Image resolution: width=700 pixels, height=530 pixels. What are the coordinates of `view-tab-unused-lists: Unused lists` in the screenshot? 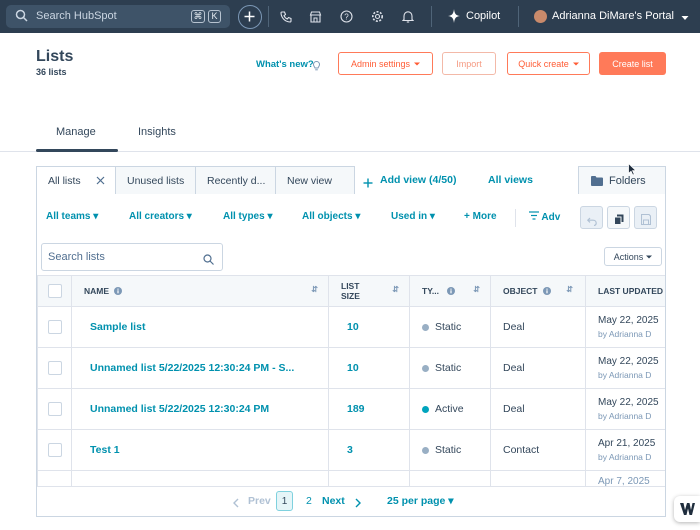 It's located at (155, 180).